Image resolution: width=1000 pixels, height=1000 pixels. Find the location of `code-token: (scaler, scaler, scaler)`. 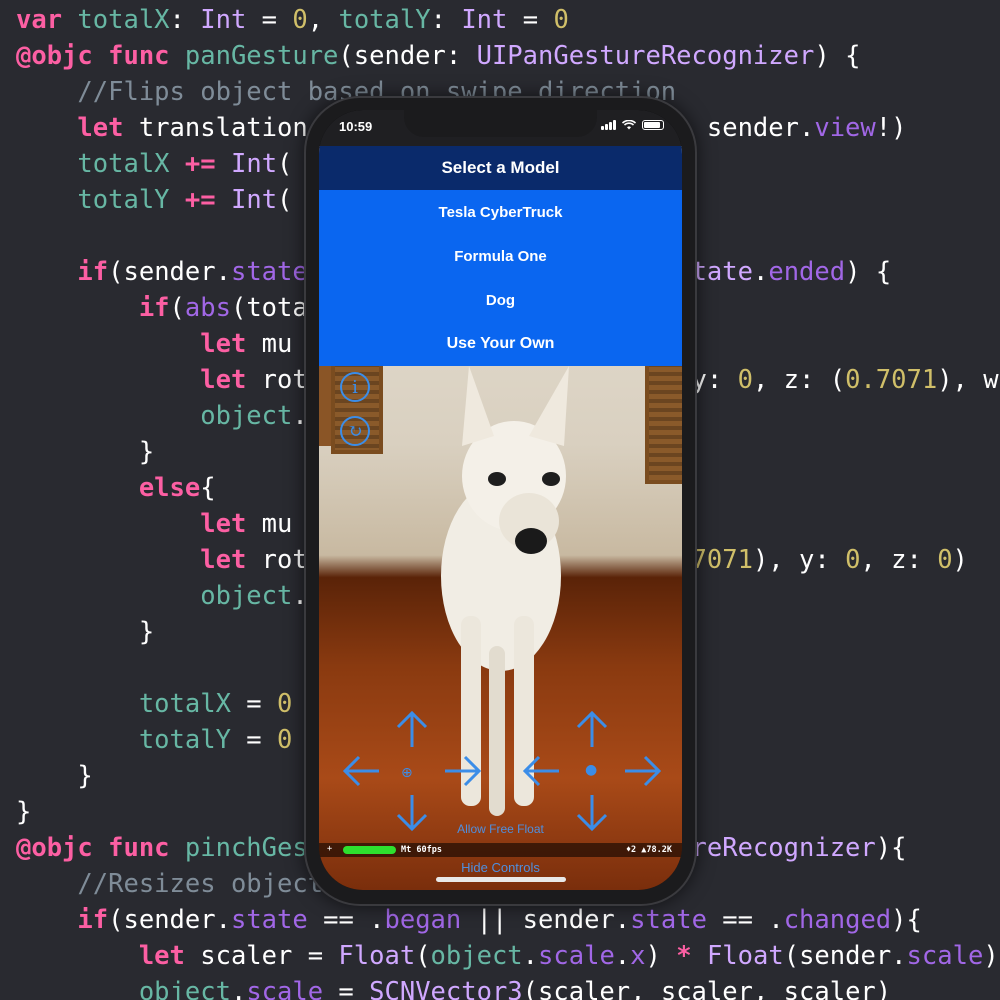

code-token: (scaler, scaler, scaler) is located at coordinates (707, 988).